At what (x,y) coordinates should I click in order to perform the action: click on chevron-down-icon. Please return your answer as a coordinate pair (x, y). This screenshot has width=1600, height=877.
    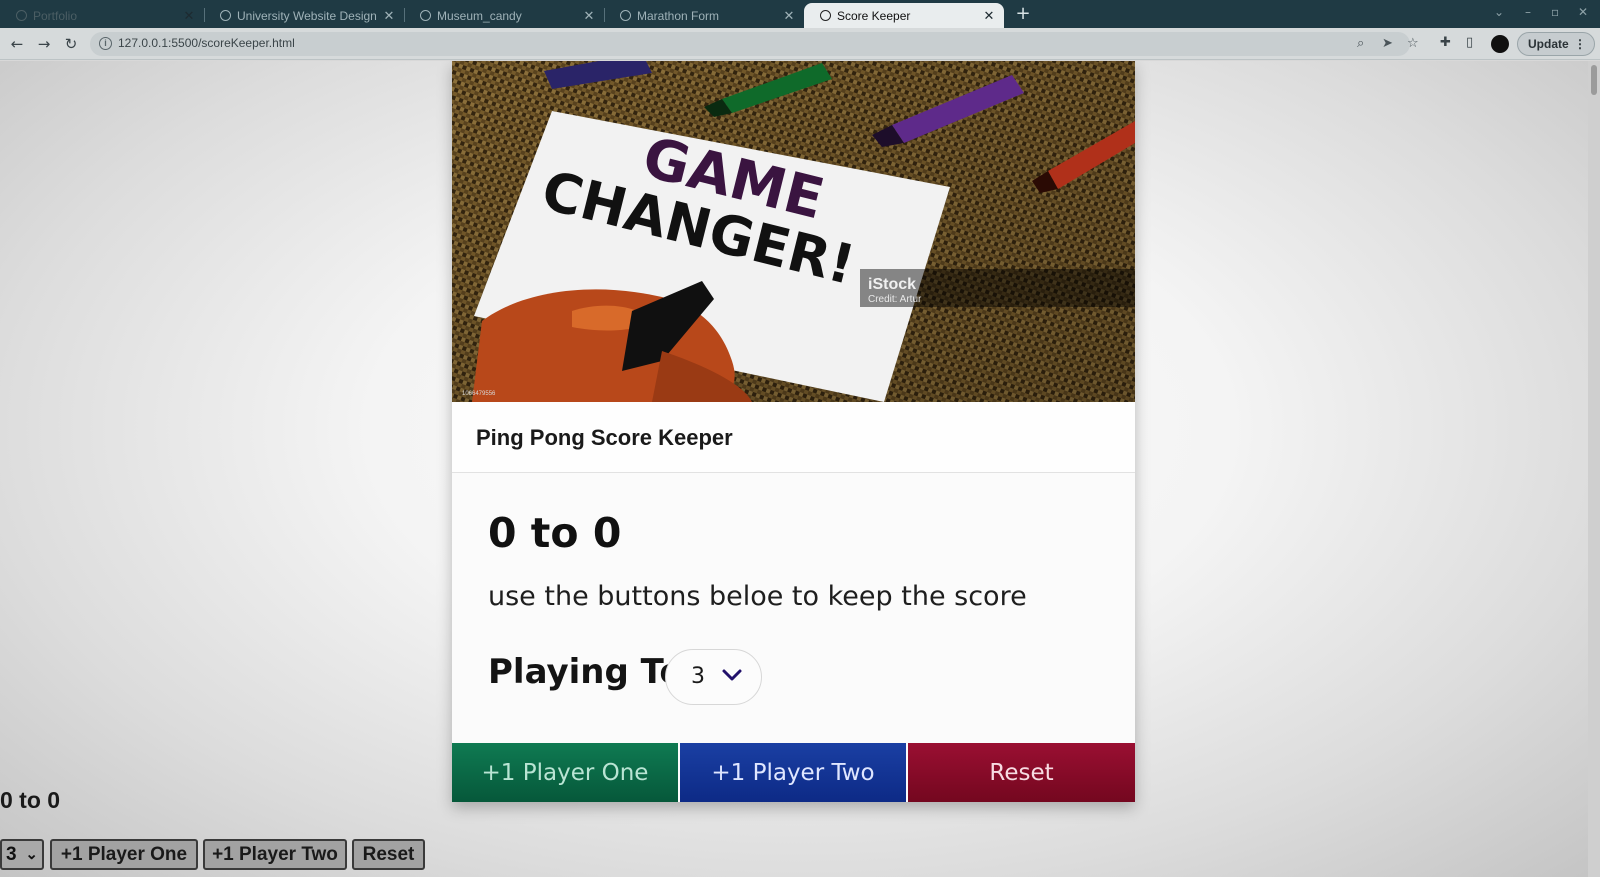
    Looking at the image, I should click on (732, 675).